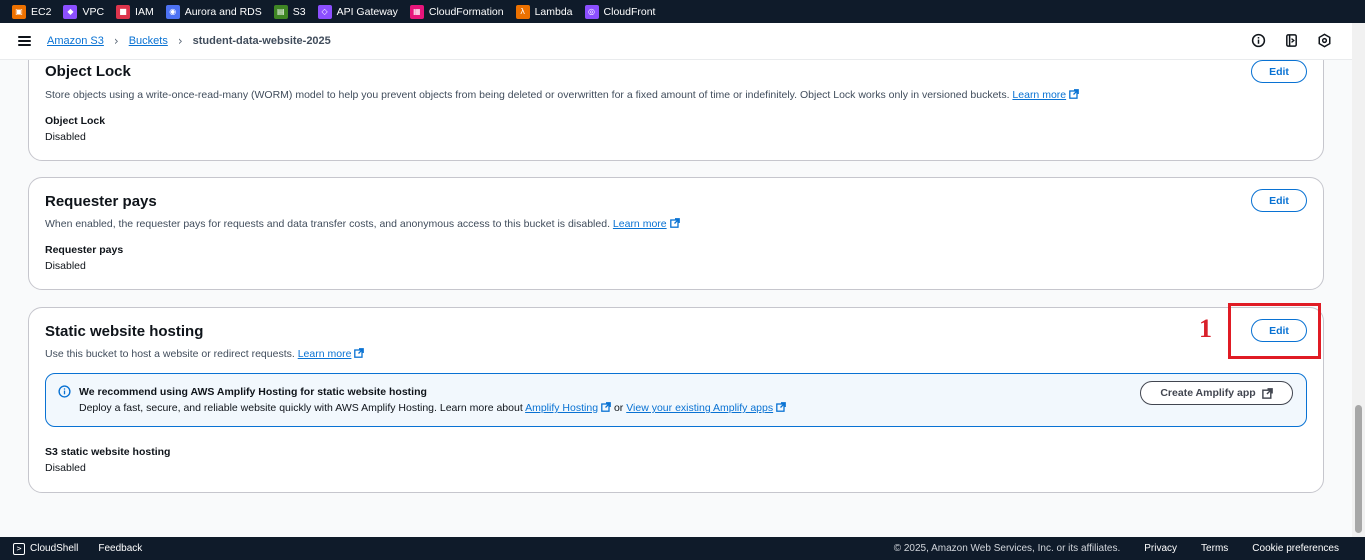 This screenshot has height=560, width=1365. Describe the element at coordinates (1205, 328) in the screenshot. I see `annotation-number: 1` at that location.